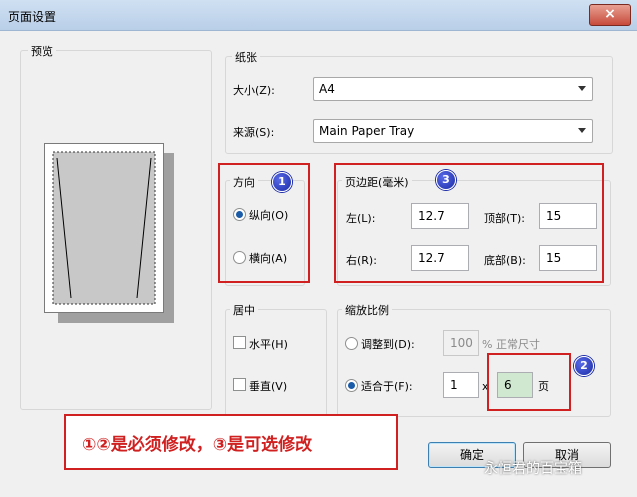 The width and height of the screenshot is (637, 497). Describe the element at coordinates (351, 385) in the screenshot. I see `fit-radio` at that location.